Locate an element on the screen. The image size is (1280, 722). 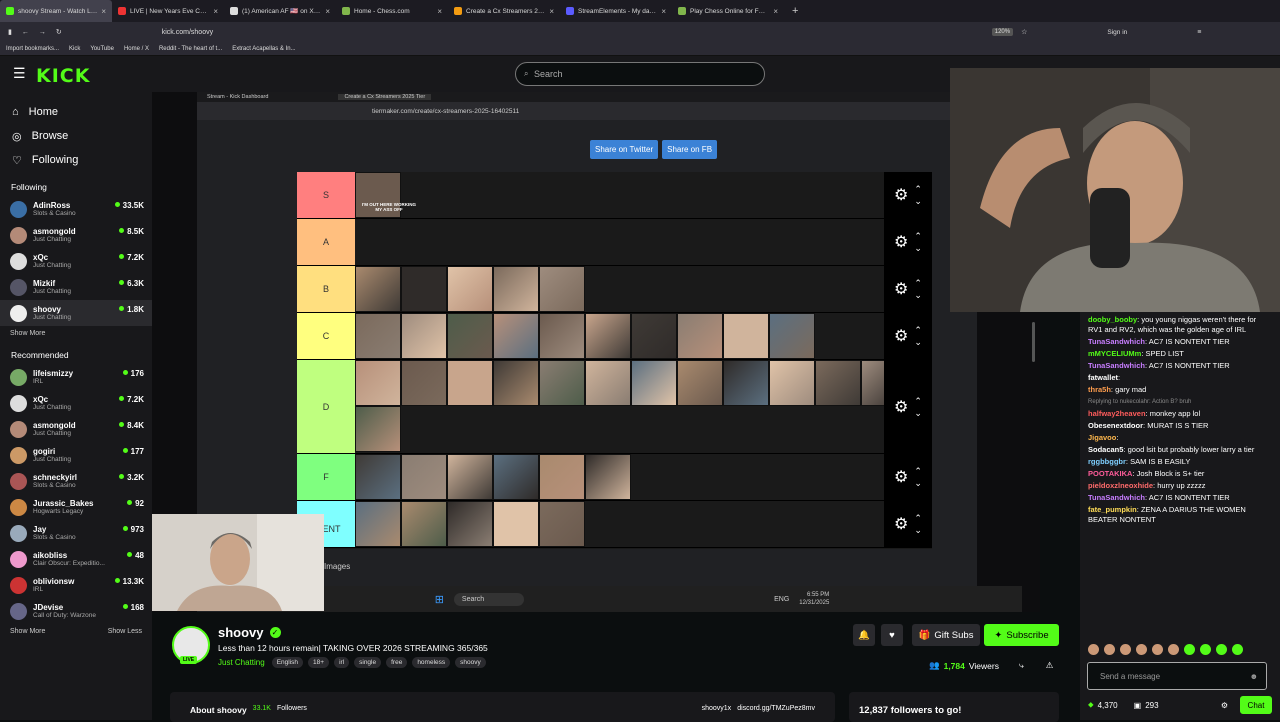
follow-heart-button: ♥ is located at coordinates (892, 635).